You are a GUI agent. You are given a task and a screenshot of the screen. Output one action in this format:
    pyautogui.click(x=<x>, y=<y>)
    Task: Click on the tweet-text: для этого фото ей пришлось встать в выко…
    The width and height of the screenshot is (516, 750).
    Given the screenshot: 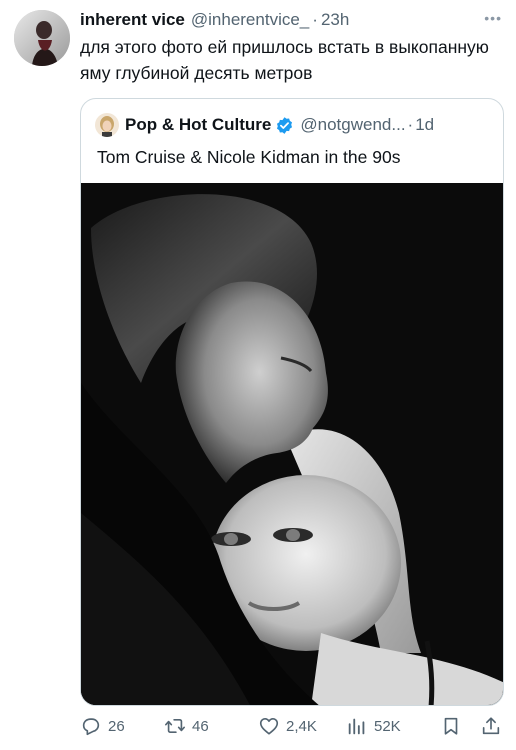 What is the action you would take?
    pyautogui.click(x=284, y=60)
    